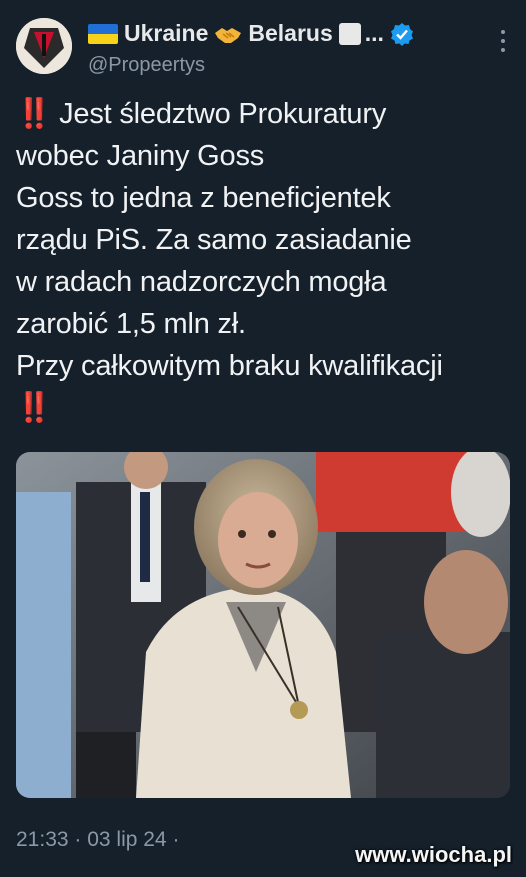 Image resolution: width=526 pixels, height=877 pixels. Describe the element at coordinates (229, 366) in the screenshot. I see `tweet-line-7: Przy całkowitym braku kwalifikacji` at that location.